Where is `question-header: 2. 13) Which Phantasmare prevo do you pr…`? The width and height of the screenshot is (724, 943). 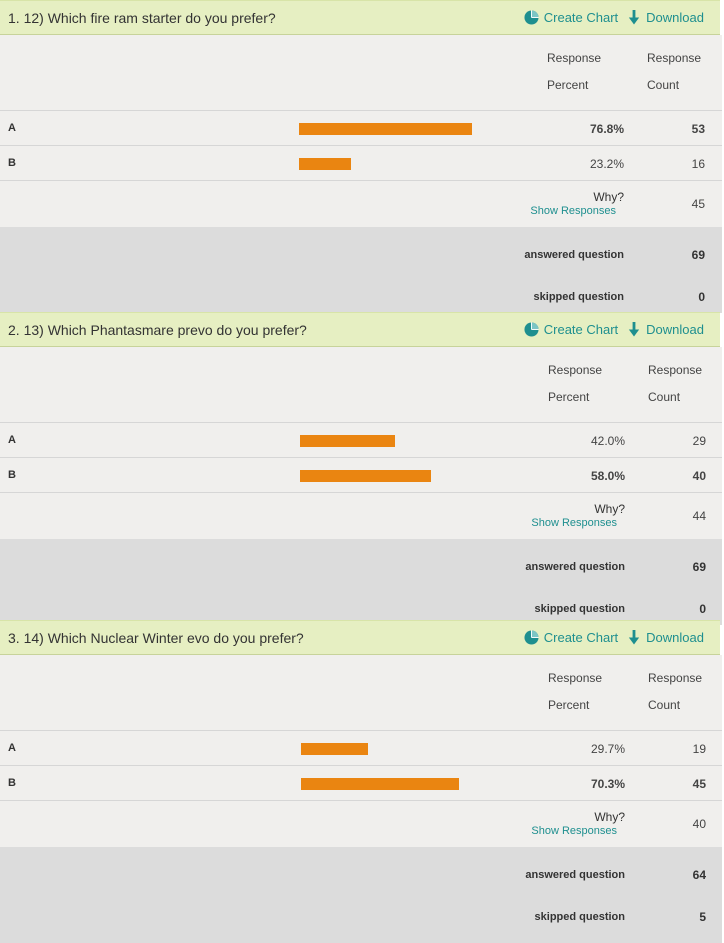
question-header: 2. 13) Which Phantasmare prevo do you pr… is located at coordinates (360, 329).